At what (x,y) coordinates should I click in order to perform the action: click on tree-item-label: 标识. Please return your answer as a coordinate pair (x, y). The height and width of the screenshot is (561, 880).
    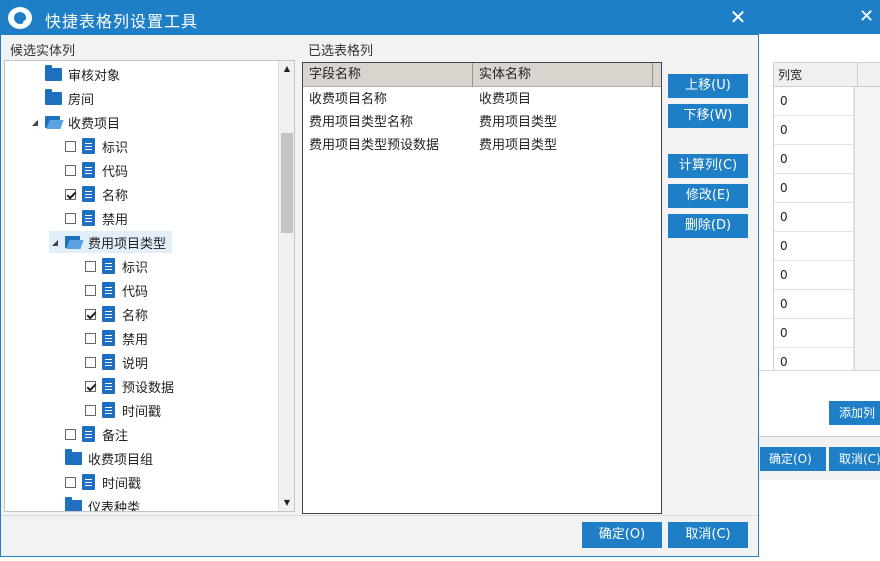
    Looking at the image, I should click on (135, 268).